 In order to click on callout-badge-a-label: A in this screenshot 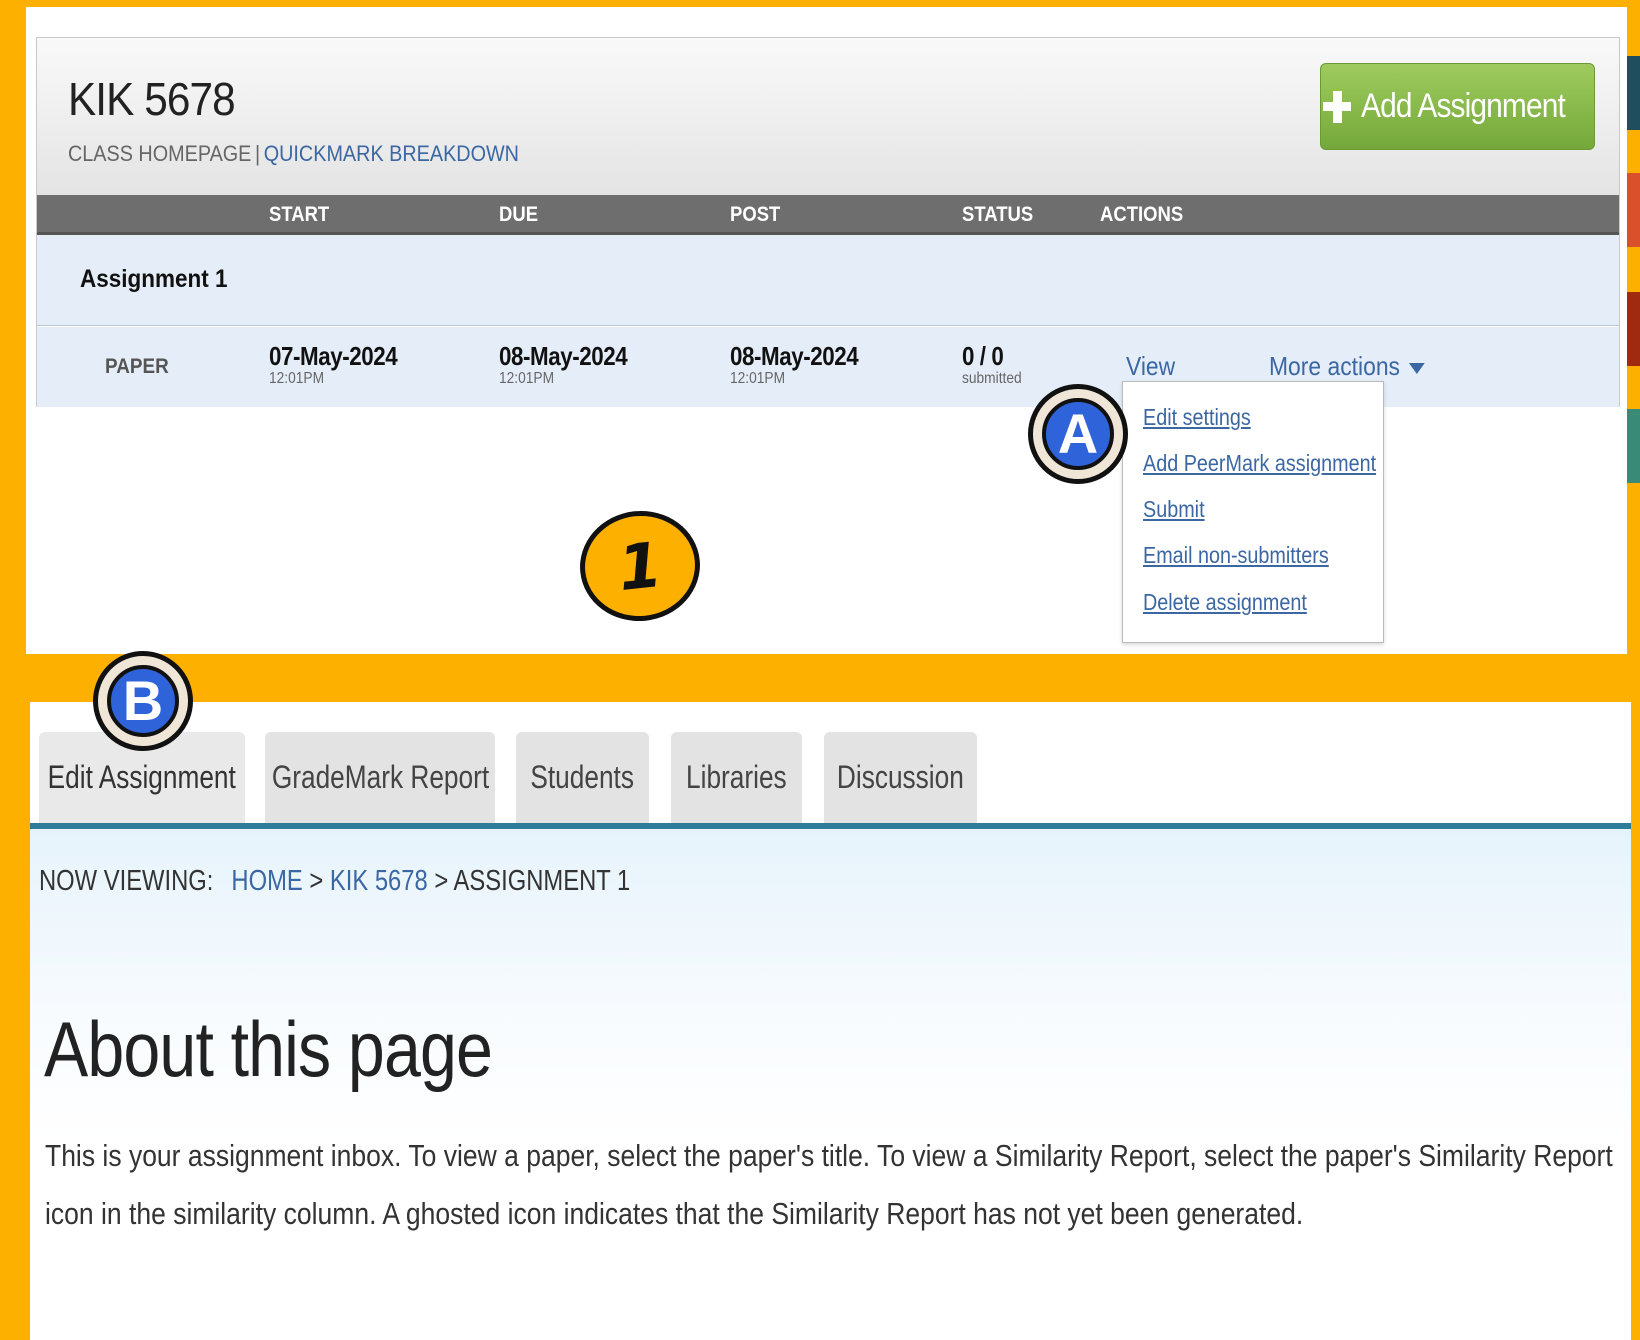, I will do `click(1078, 434)`.